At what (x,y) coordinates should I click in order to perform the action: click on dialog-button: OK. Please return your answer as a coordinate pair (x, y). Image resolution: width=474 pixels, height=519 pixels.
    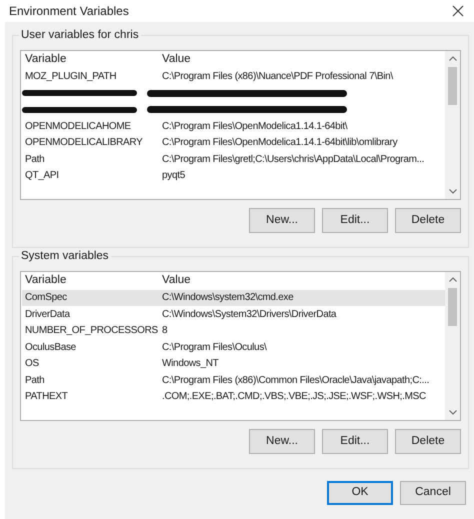
    Looking at the image, I should click on (360, 493).